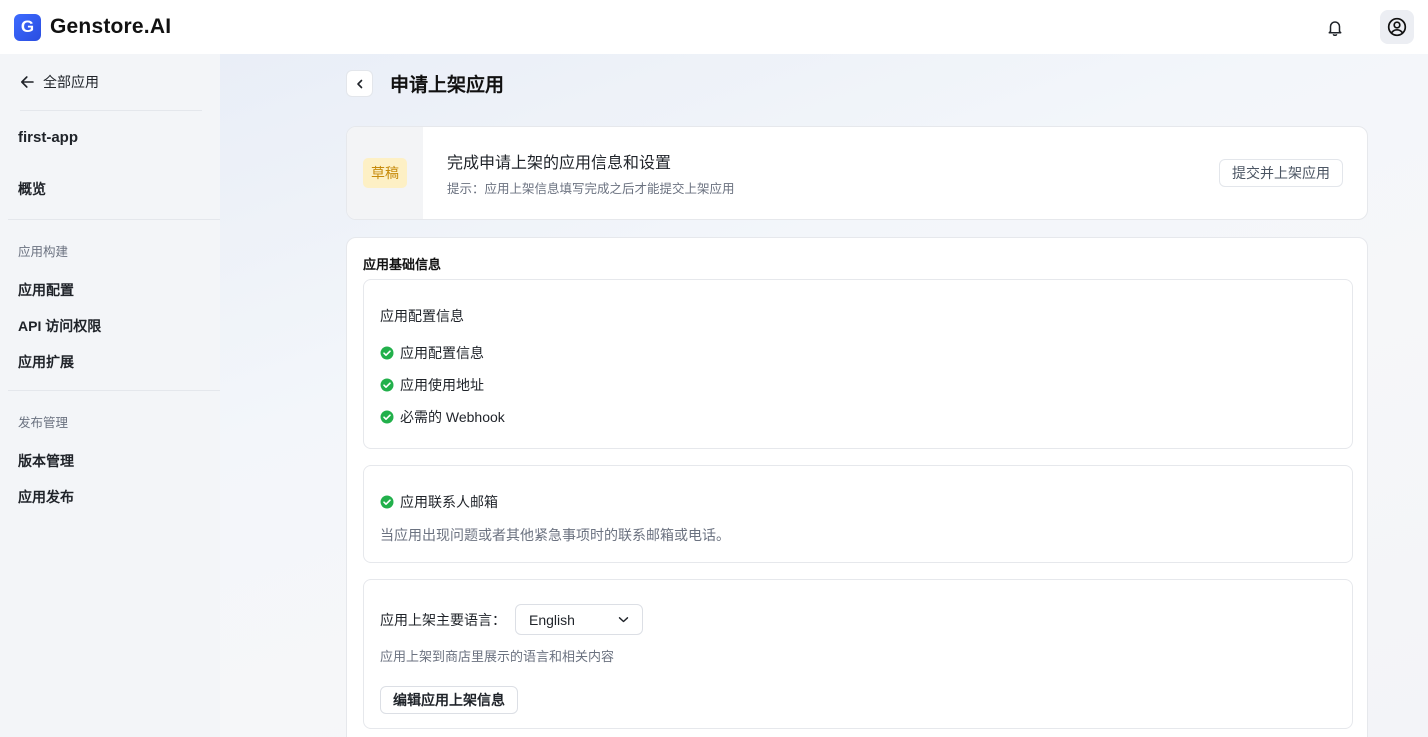  I want to click on config-info-heading: 应用配置信息, so click(422, 316).